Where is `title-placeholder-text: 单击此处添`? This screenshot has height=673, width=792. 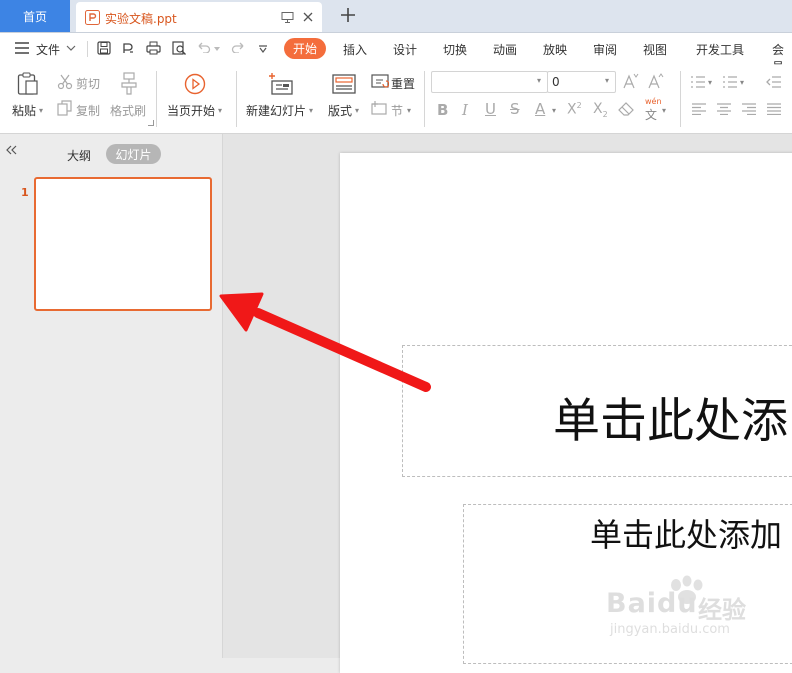
title-placeholder-text: 单击此处添 is located at coordinates (670, 421).